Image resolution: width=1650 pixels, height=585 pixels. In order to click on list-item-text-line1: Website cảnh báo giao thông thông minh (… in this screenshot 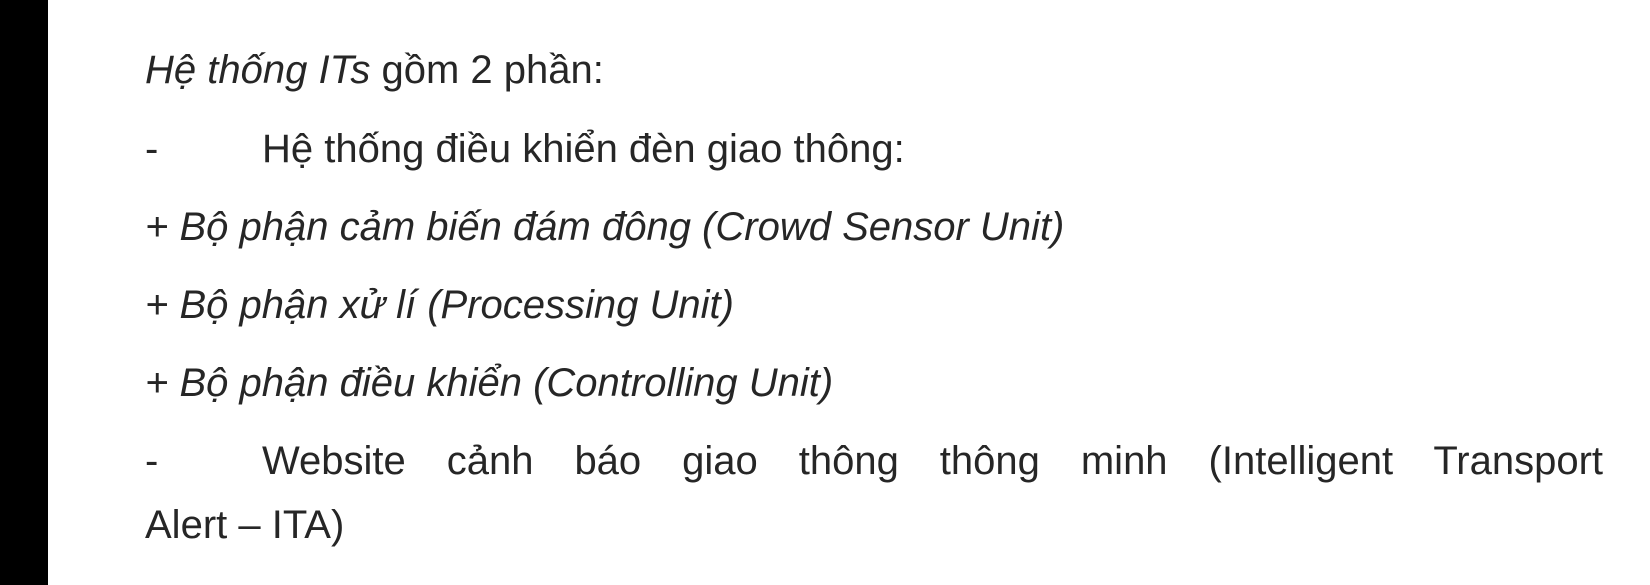, I will do `click(932, 461)`.